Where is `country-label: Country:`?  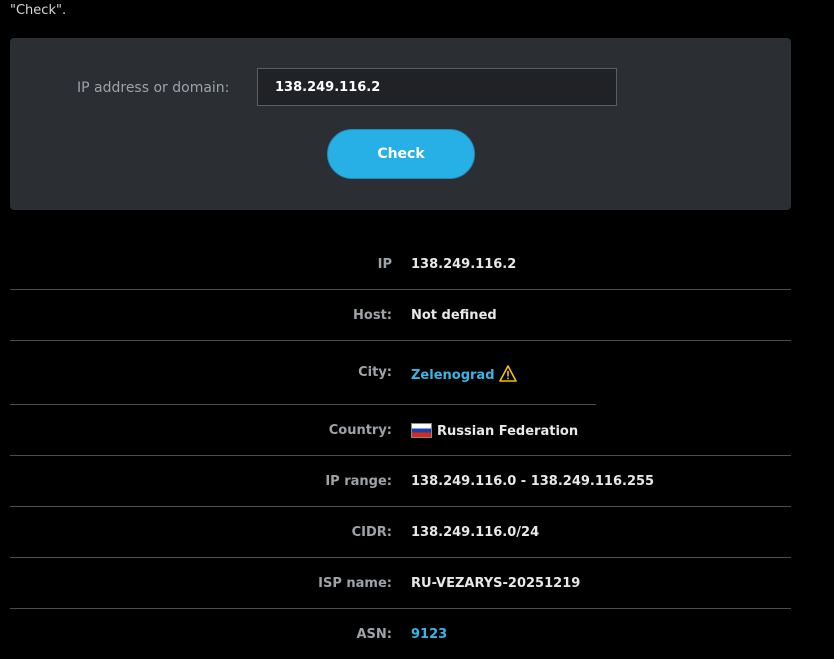 country-label: Country: is located at coordinates (360, 430).